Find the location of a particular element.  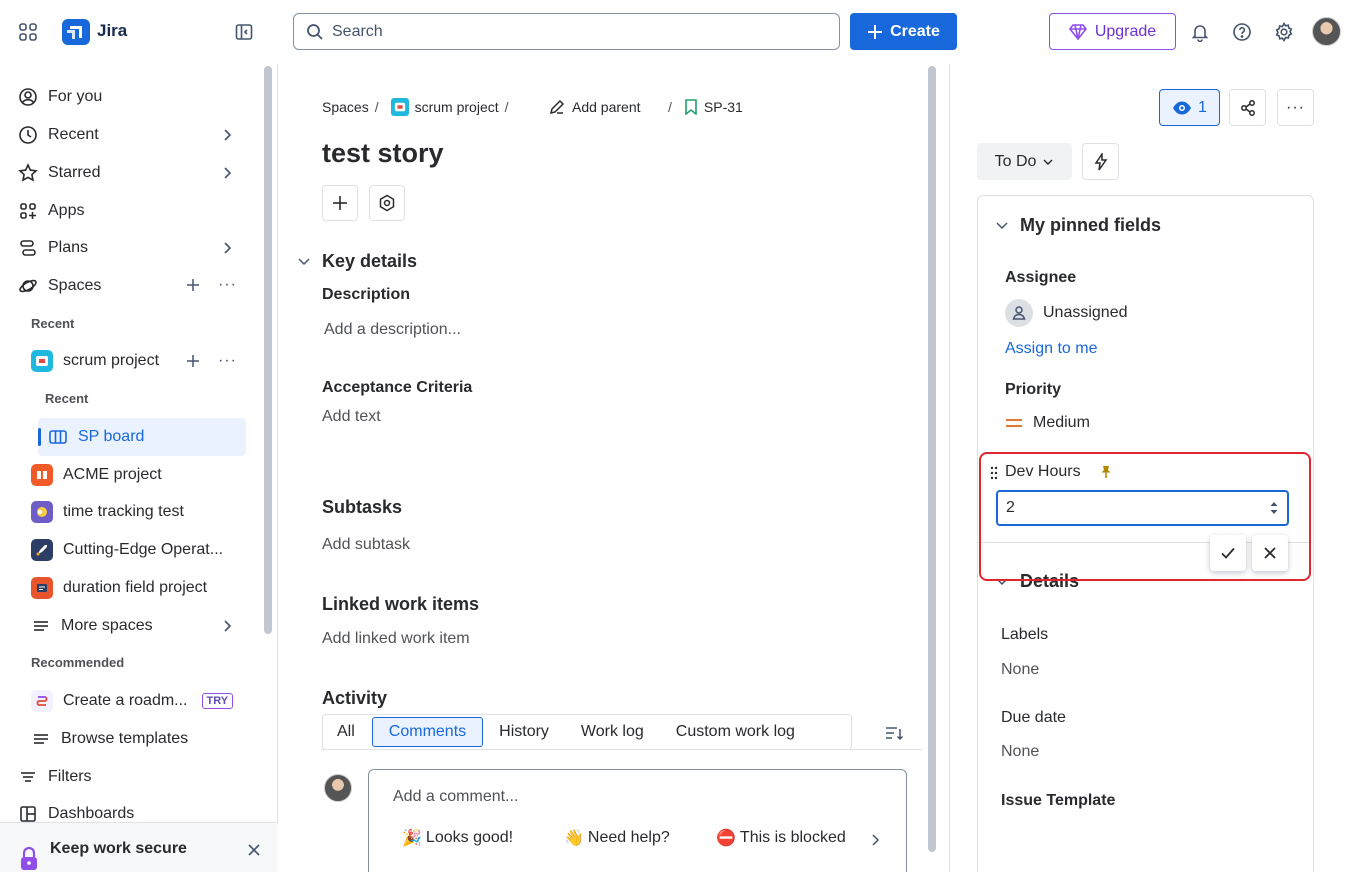

add-space-plus-icon is located at coordinates (193, 285).